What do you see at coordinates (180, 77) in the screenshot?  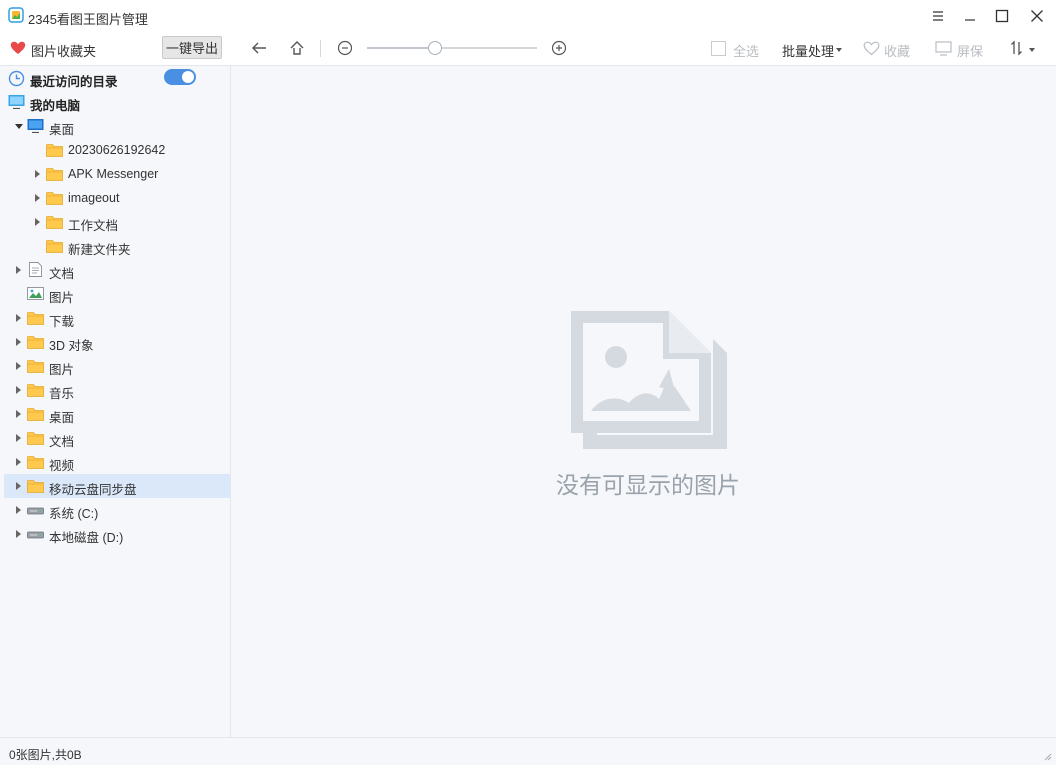 I see `recent-directories-toggle` at bounding box center [180, 77].